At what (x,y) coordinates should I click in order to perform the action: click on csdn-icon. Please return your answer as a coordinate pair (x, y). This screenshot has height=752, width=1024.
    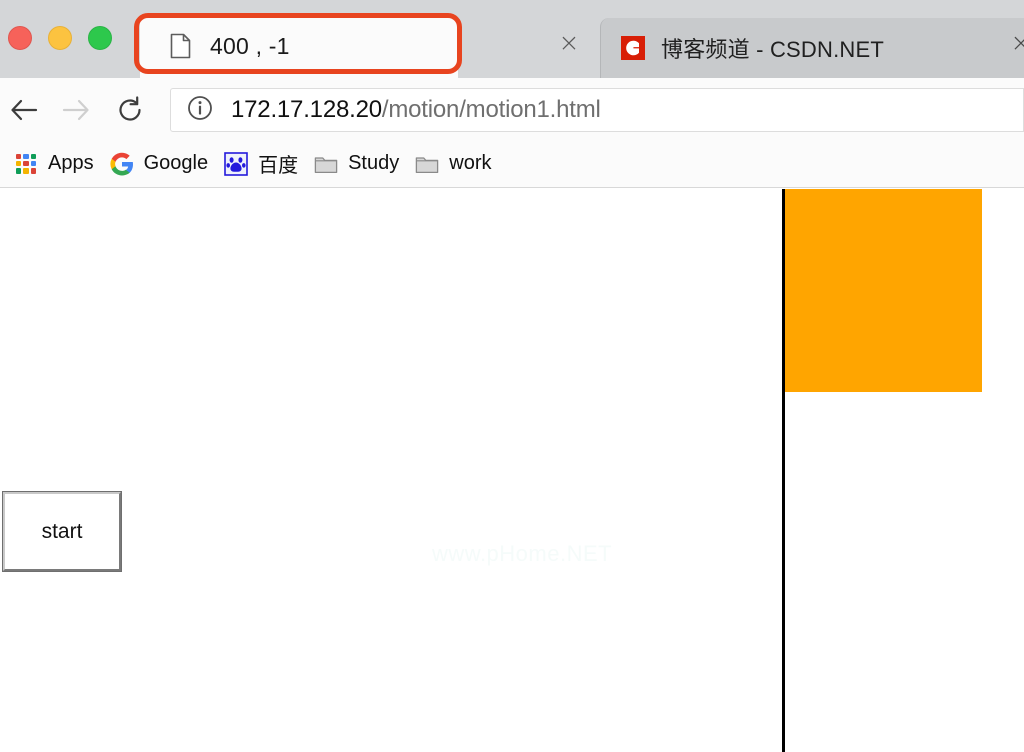
    Looking at the image, I should click on (633, 48).